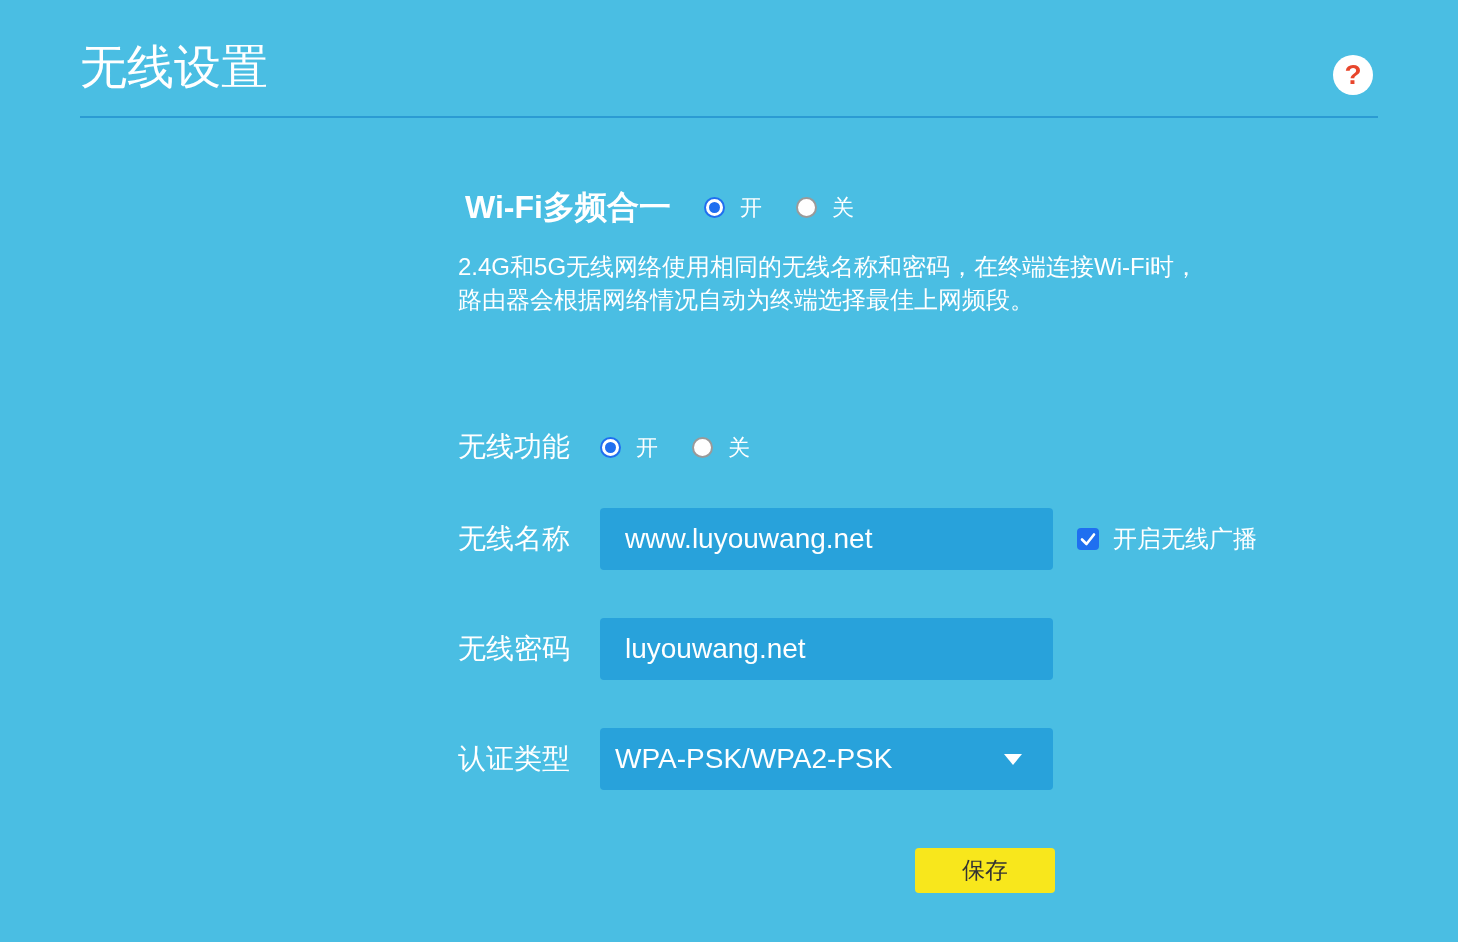 The image size is (1458, 942). I want to click on caret-icon, so click(1013, 759).